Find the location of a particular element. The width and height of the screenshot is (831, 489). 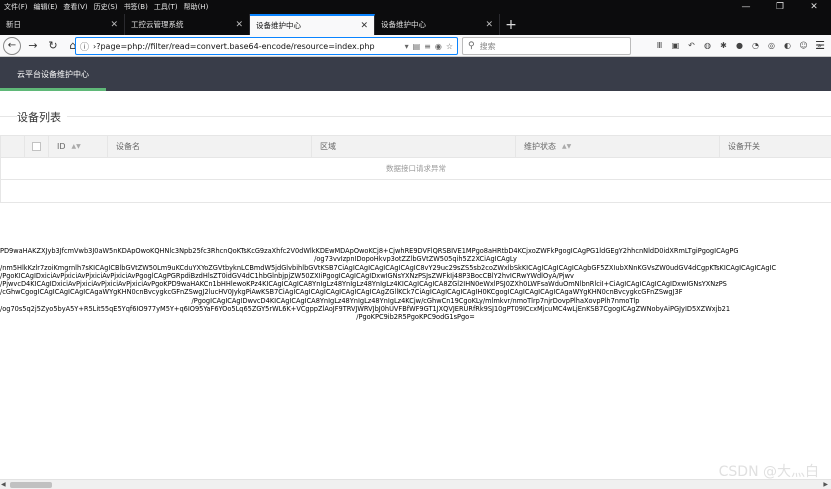

select-all-checkbox is located at coordinates (36, 146).